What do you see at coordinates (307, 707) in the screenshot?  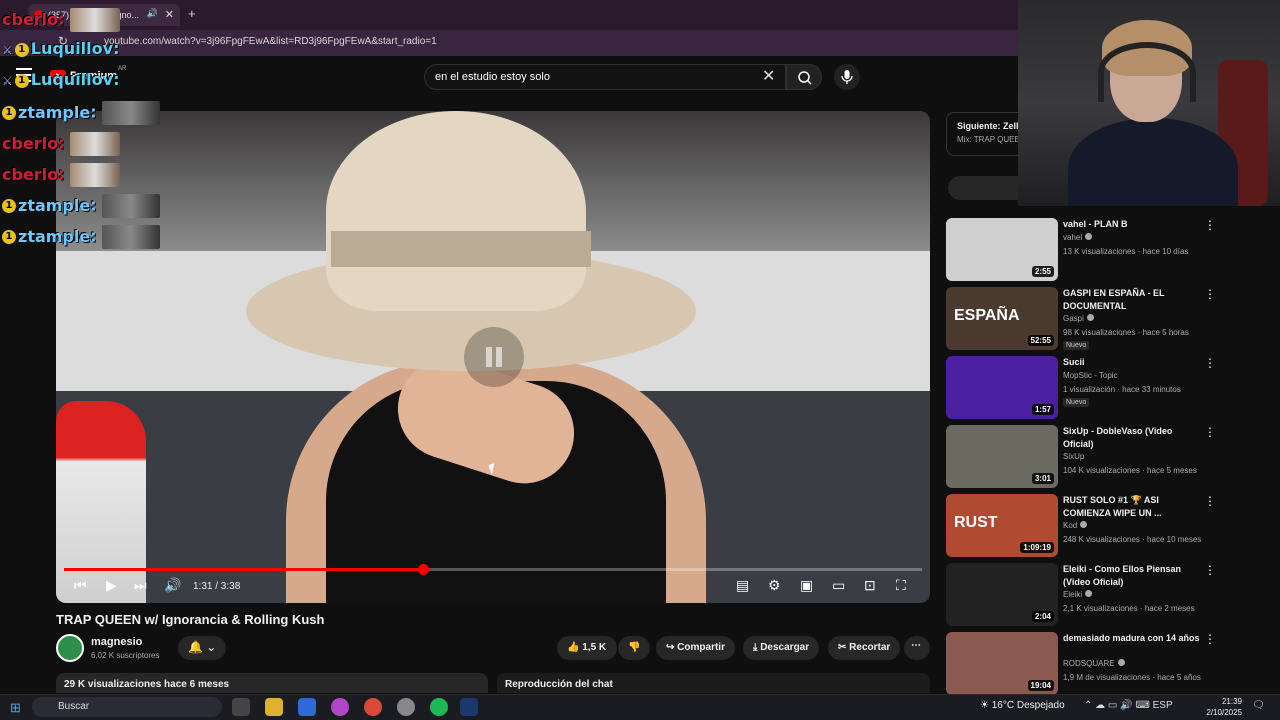 I see `store-icon` at bounding box center [307, 707].